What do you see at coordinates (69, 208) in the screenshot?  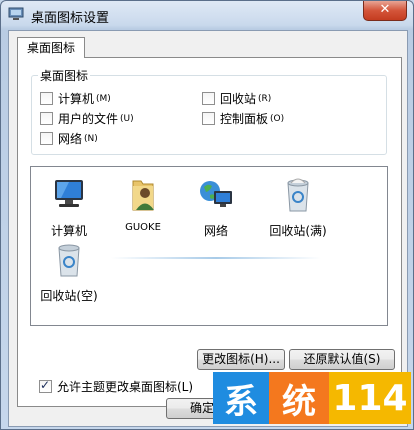 I see `icon-item-computer: 计算机` at bounding box center [69, 208].